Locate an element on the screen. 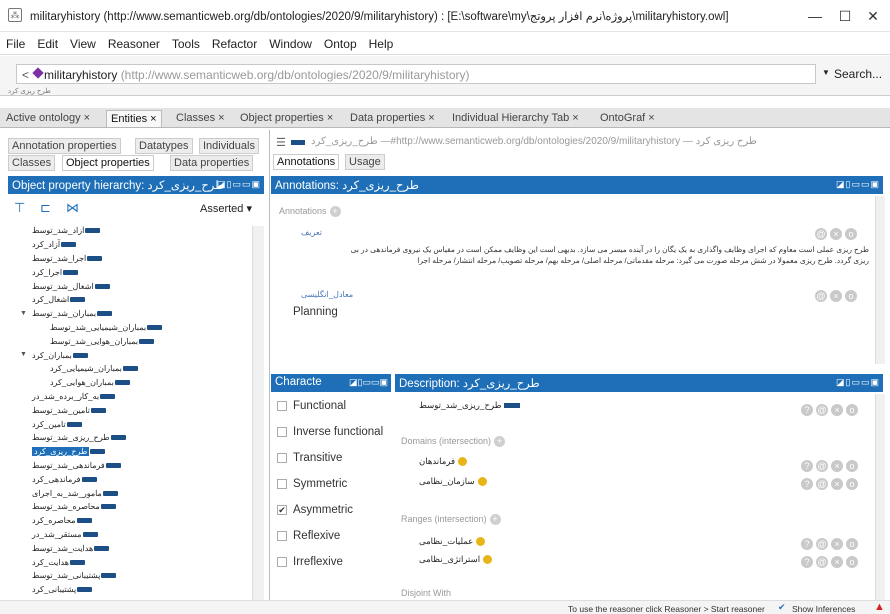  menu-lines-icon: ☰ is located at coordinates (281, 142).